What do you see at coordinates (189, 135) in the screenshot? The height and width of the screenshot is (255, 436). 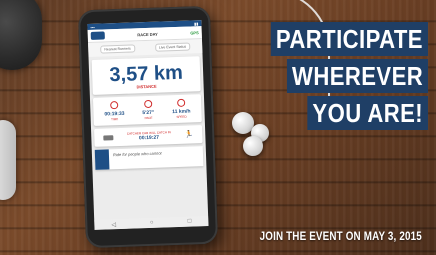 I see `runner-icon: 🏃` at bounding box center [189, 135].